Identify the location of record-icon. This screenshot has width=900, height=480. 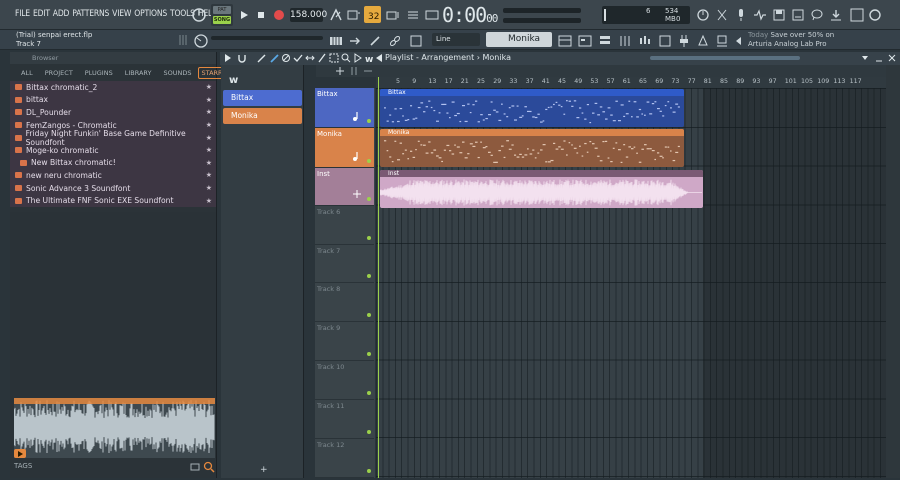
(278, 14).